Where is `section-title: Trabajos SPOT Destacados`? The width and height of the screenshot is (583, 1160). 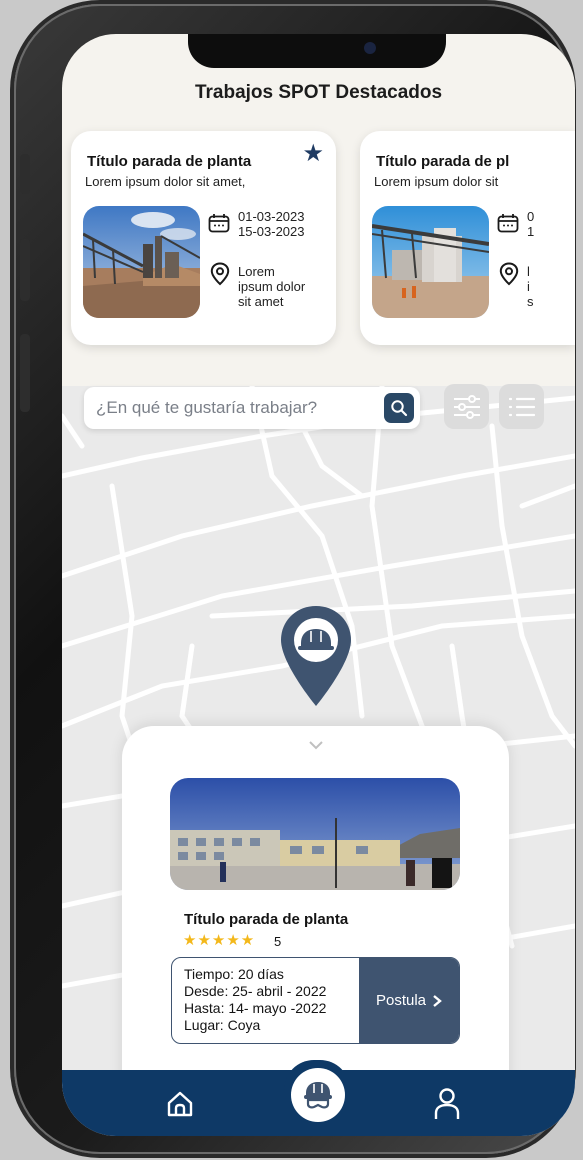
section-title: Trabajos SPOT Destacados is located at coordinates (318, 92).